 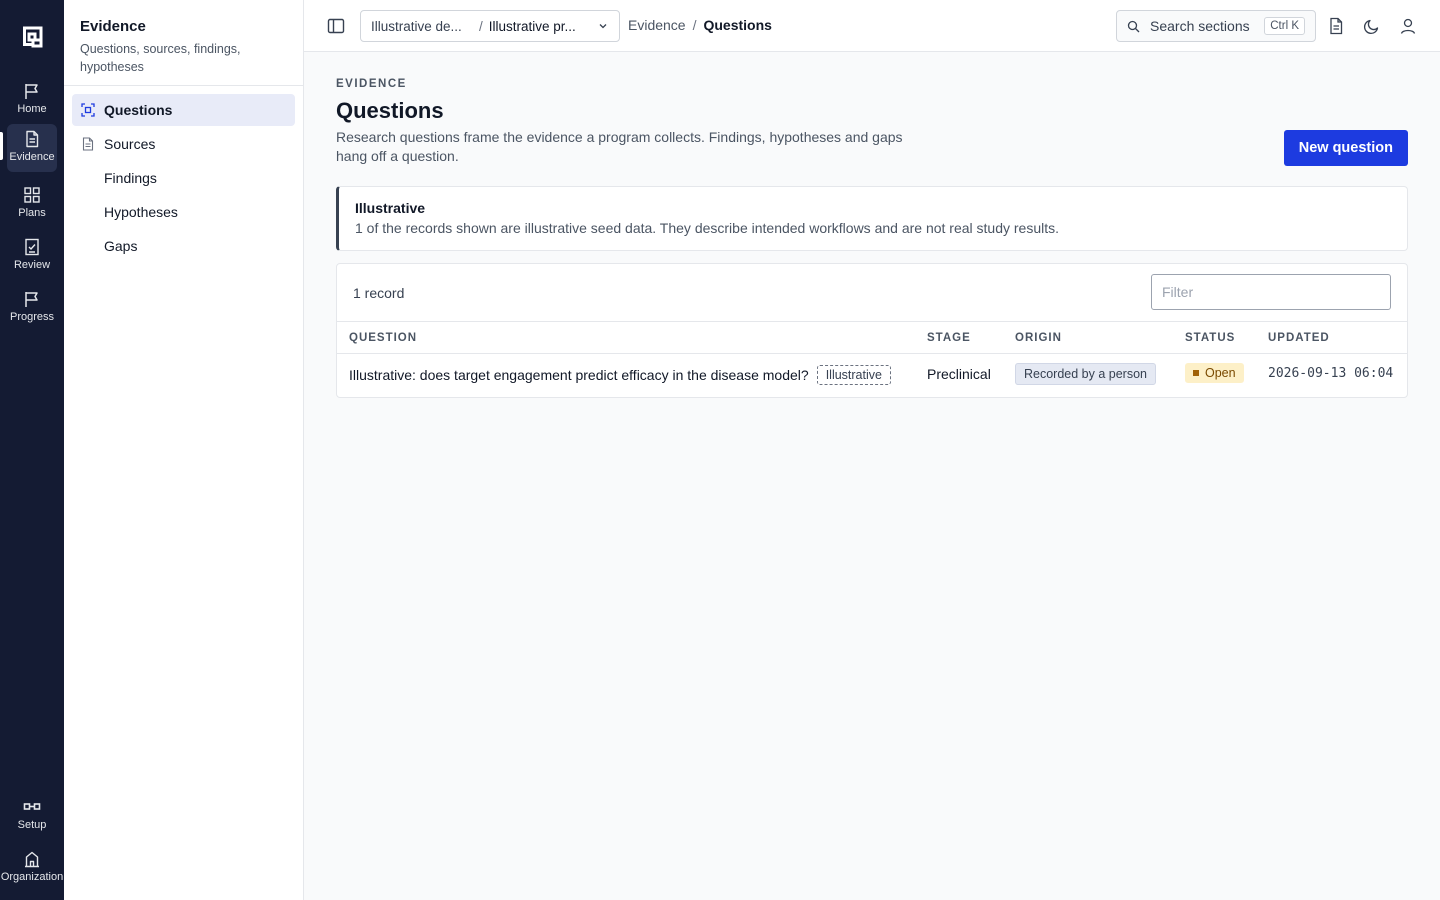 I want to click on rail-item-plans: Plans, so click(x=32, y=203).